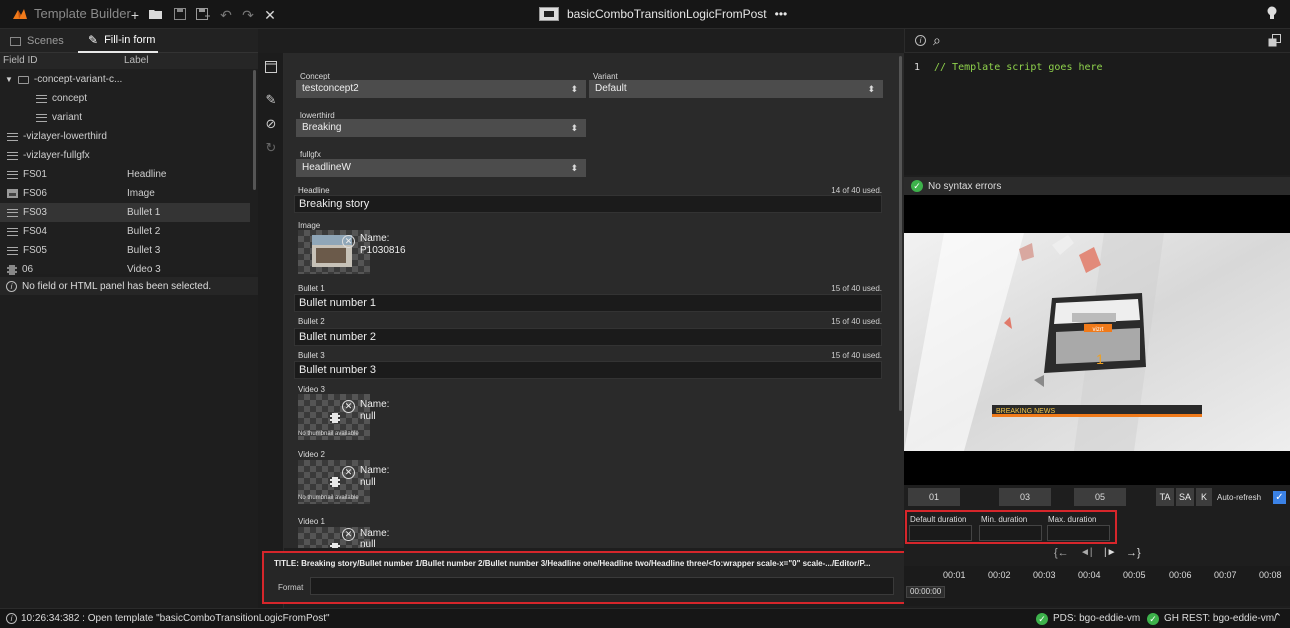 The image size is (1290, 628). Describe the element at coordinates (940, 533) in the screenshot. I see `default-duration-input` at that location.